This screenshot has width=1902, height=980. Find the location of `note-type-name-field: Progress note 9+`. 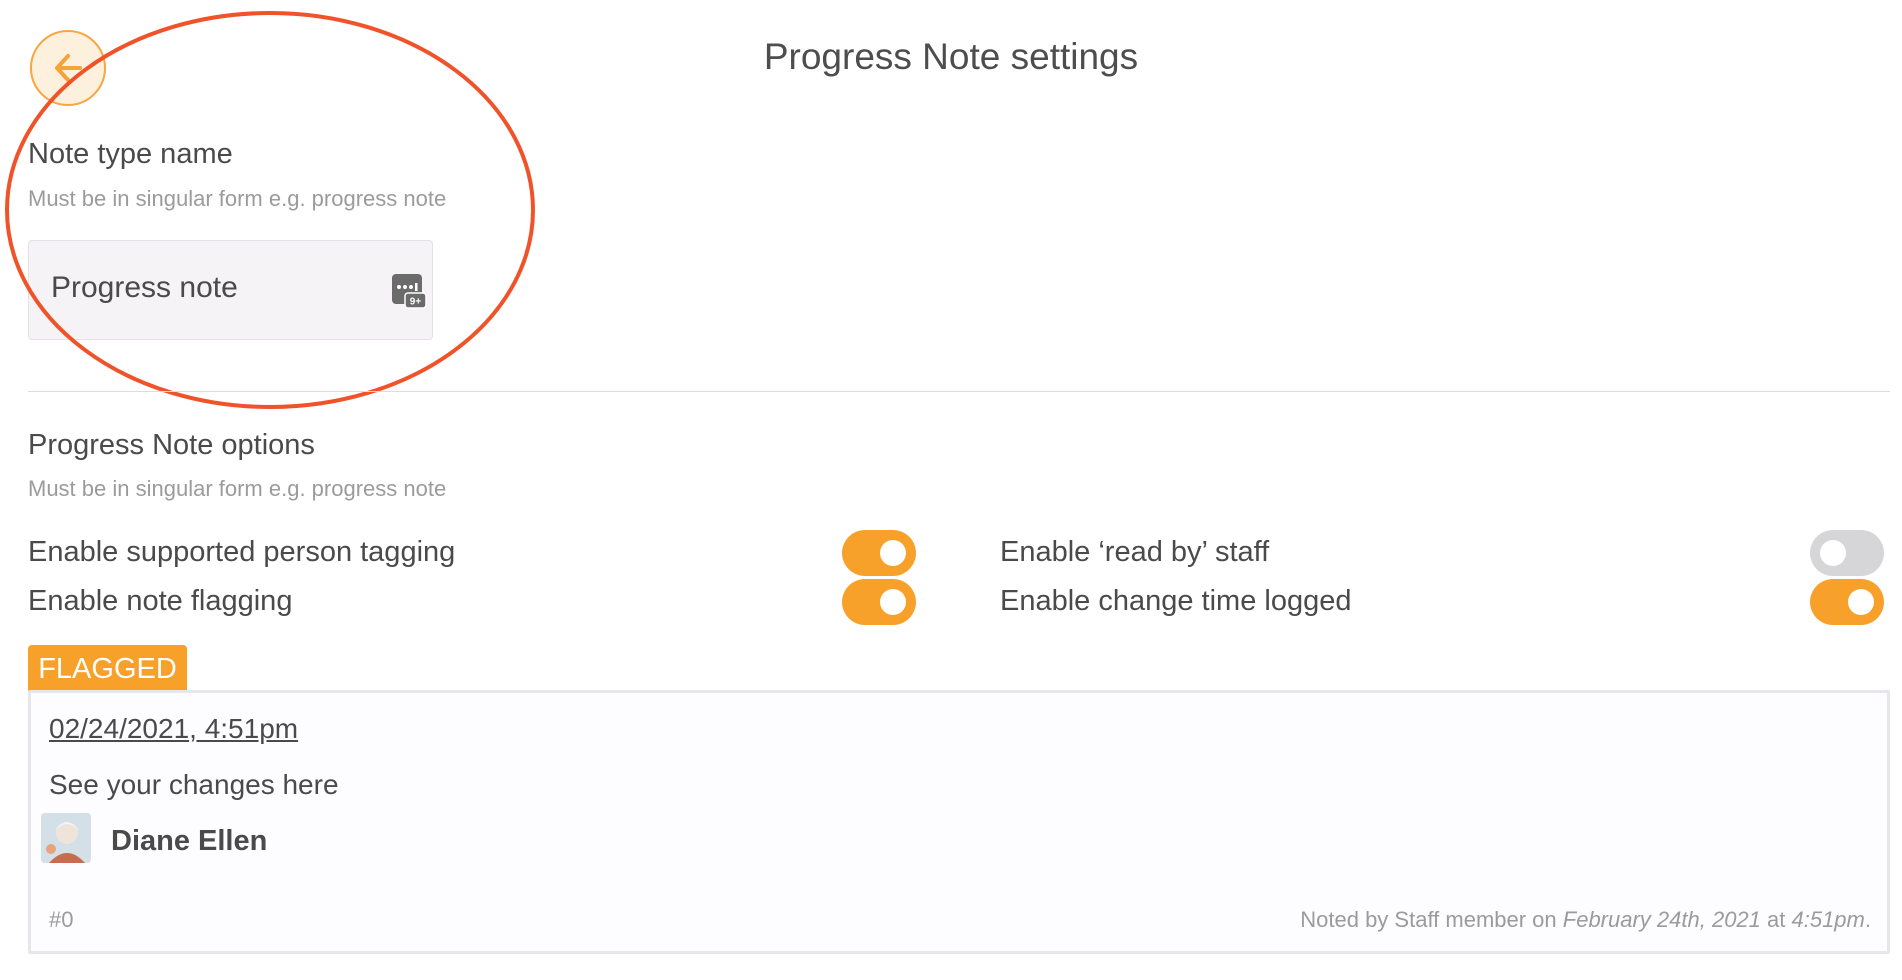

note-type-name-field: Progress note 9+ is located at coordinates (230, 290).